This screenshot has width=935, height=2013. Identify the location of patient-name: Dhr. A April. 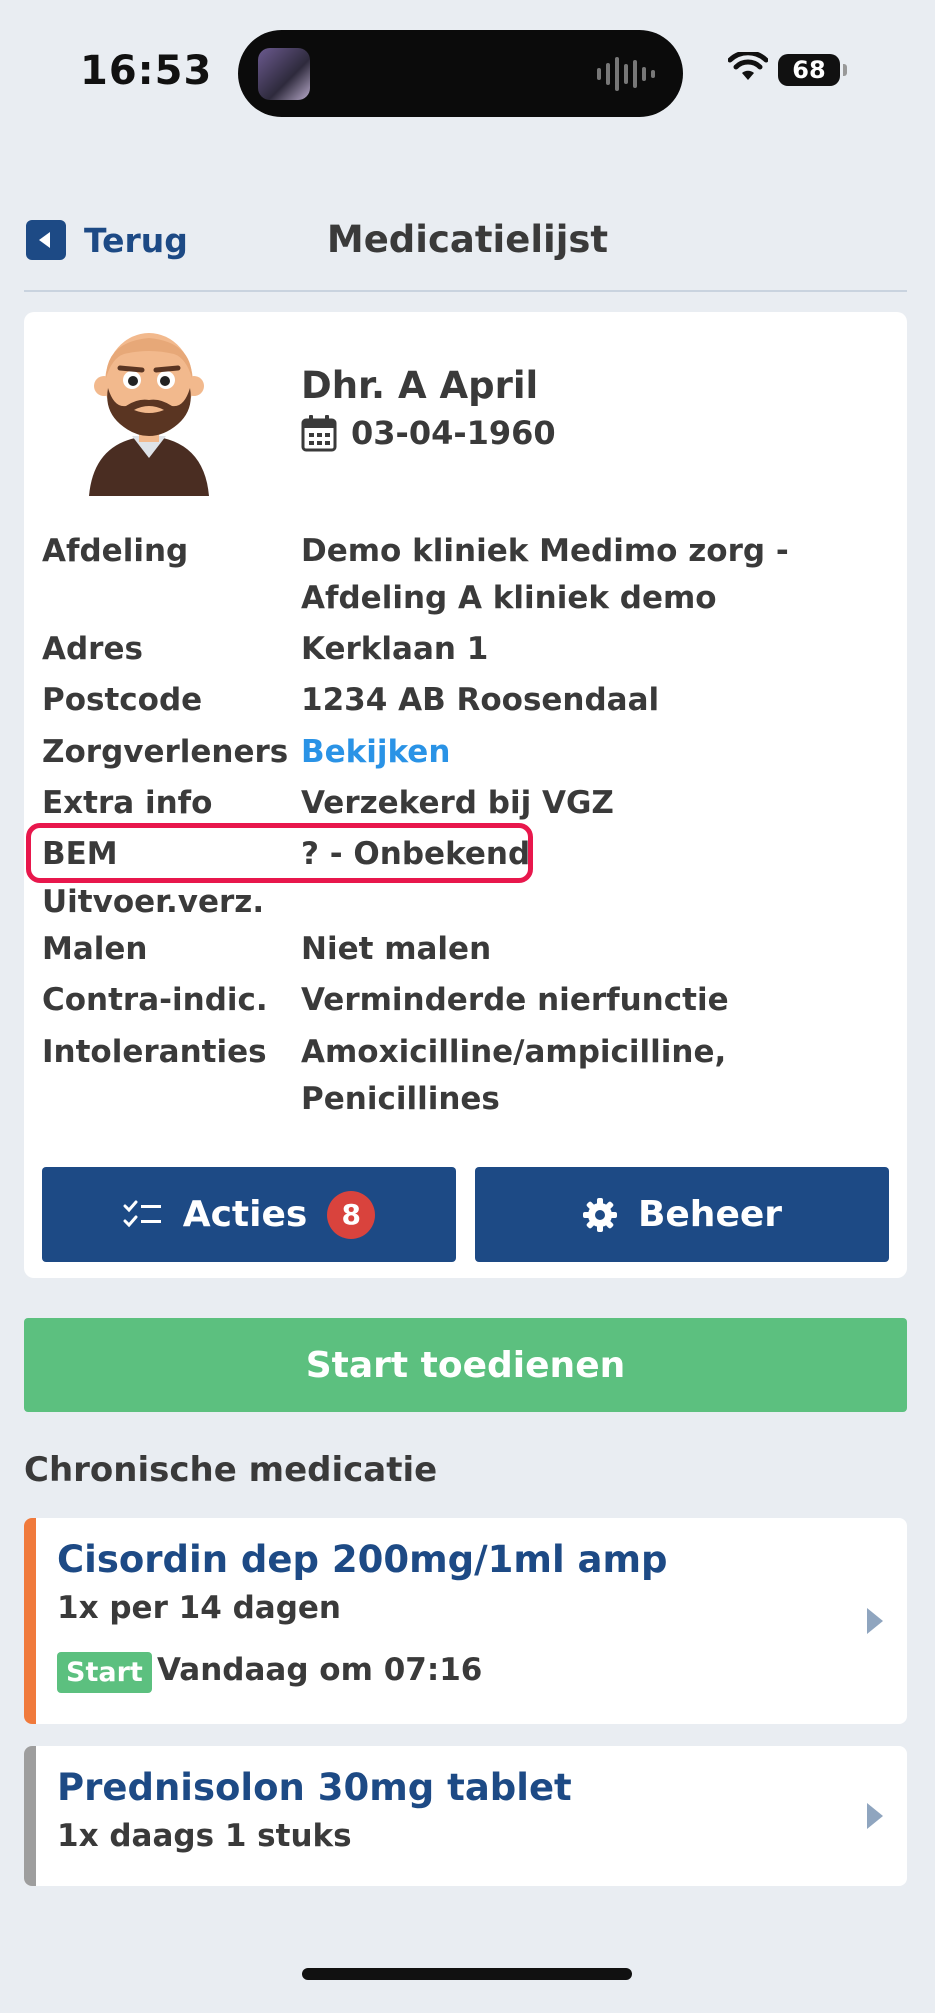
(420, 385).